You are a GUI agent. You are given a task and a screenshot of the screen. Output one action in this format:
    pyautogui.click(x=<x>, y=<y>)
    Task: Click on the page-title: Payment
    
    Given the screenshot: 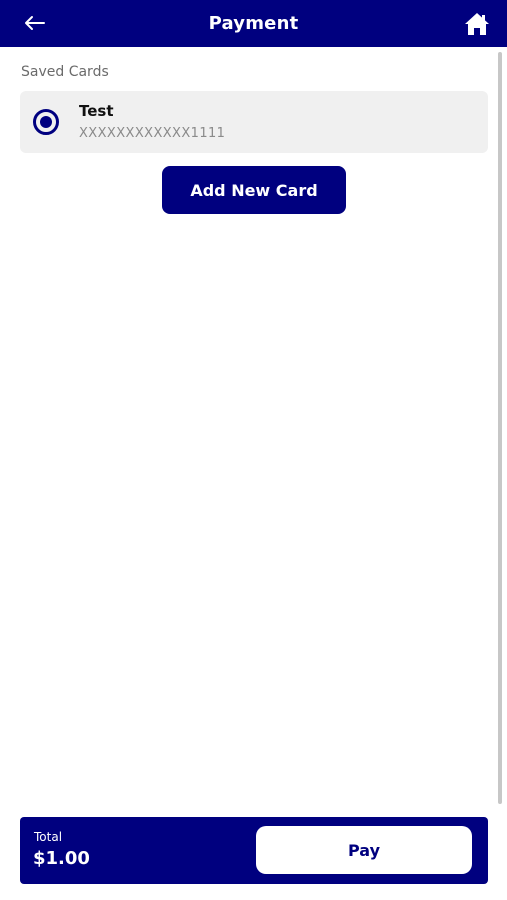 What is the action you would take?
    pyautogui.click(x=253, y=23)
    